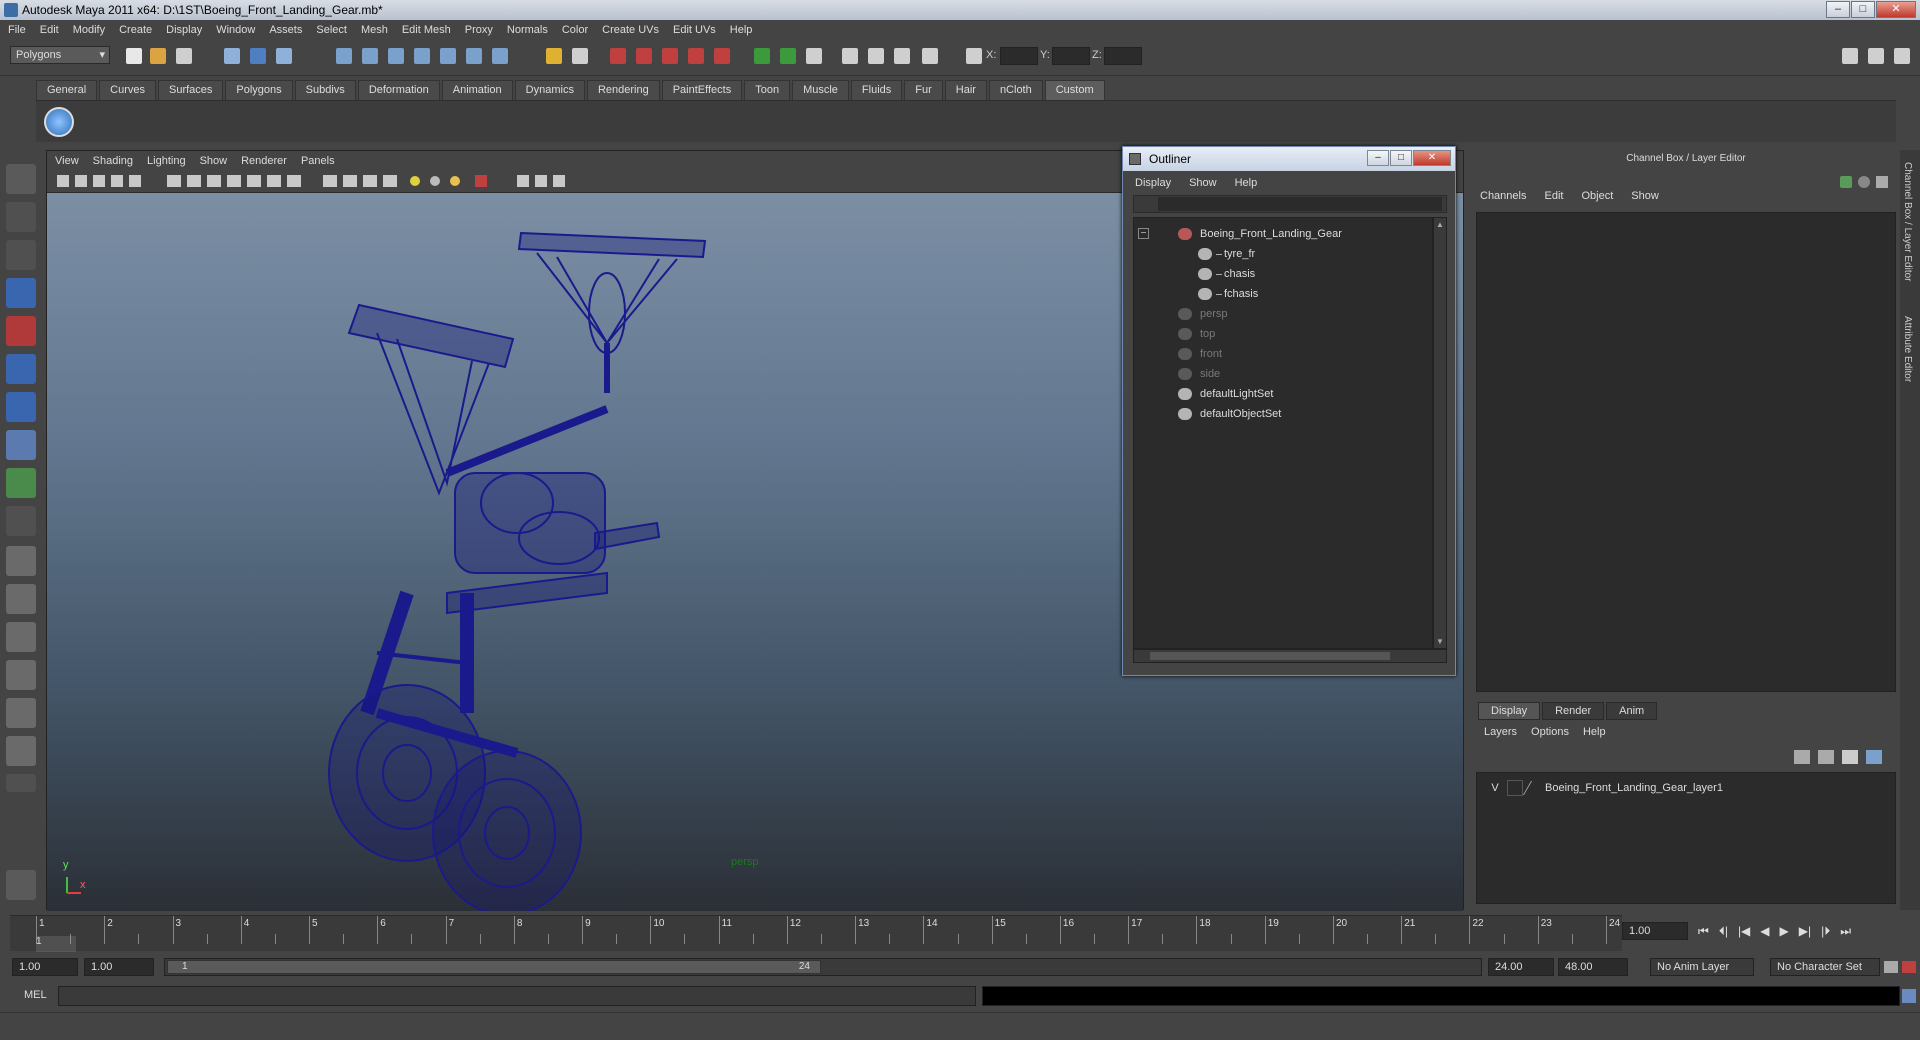 This screenshot has width=1920, height=1040. What do you see at coordinates (1825, 931) in the screenshot?
I see `step-forward-key-icon: |⏵` at bounding box center [1825, 931].